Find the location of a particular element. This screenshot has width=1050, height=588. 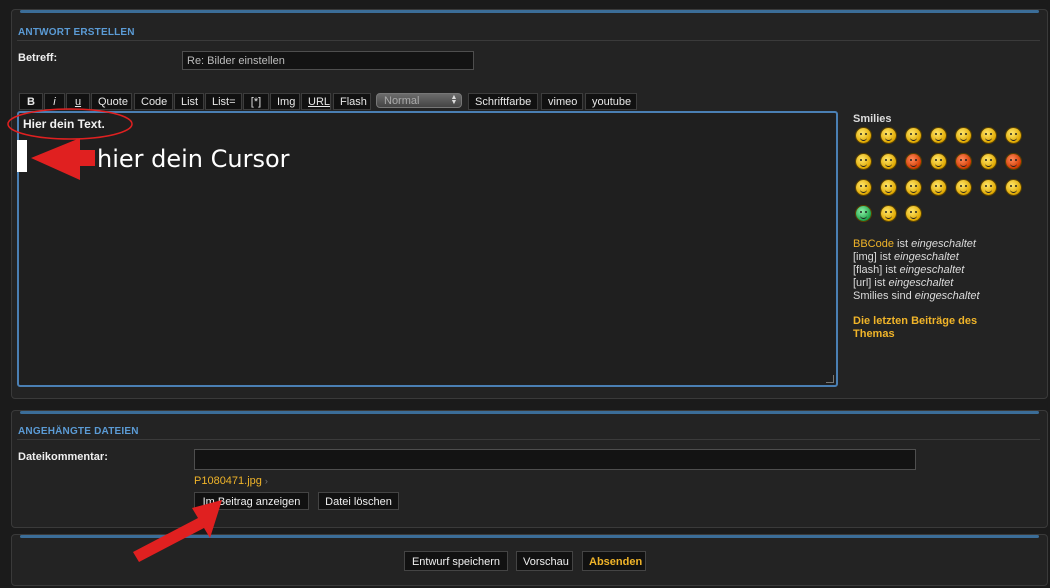

status-flash: [flash] ist eingeschaltet is located at coordinates (908, 270).